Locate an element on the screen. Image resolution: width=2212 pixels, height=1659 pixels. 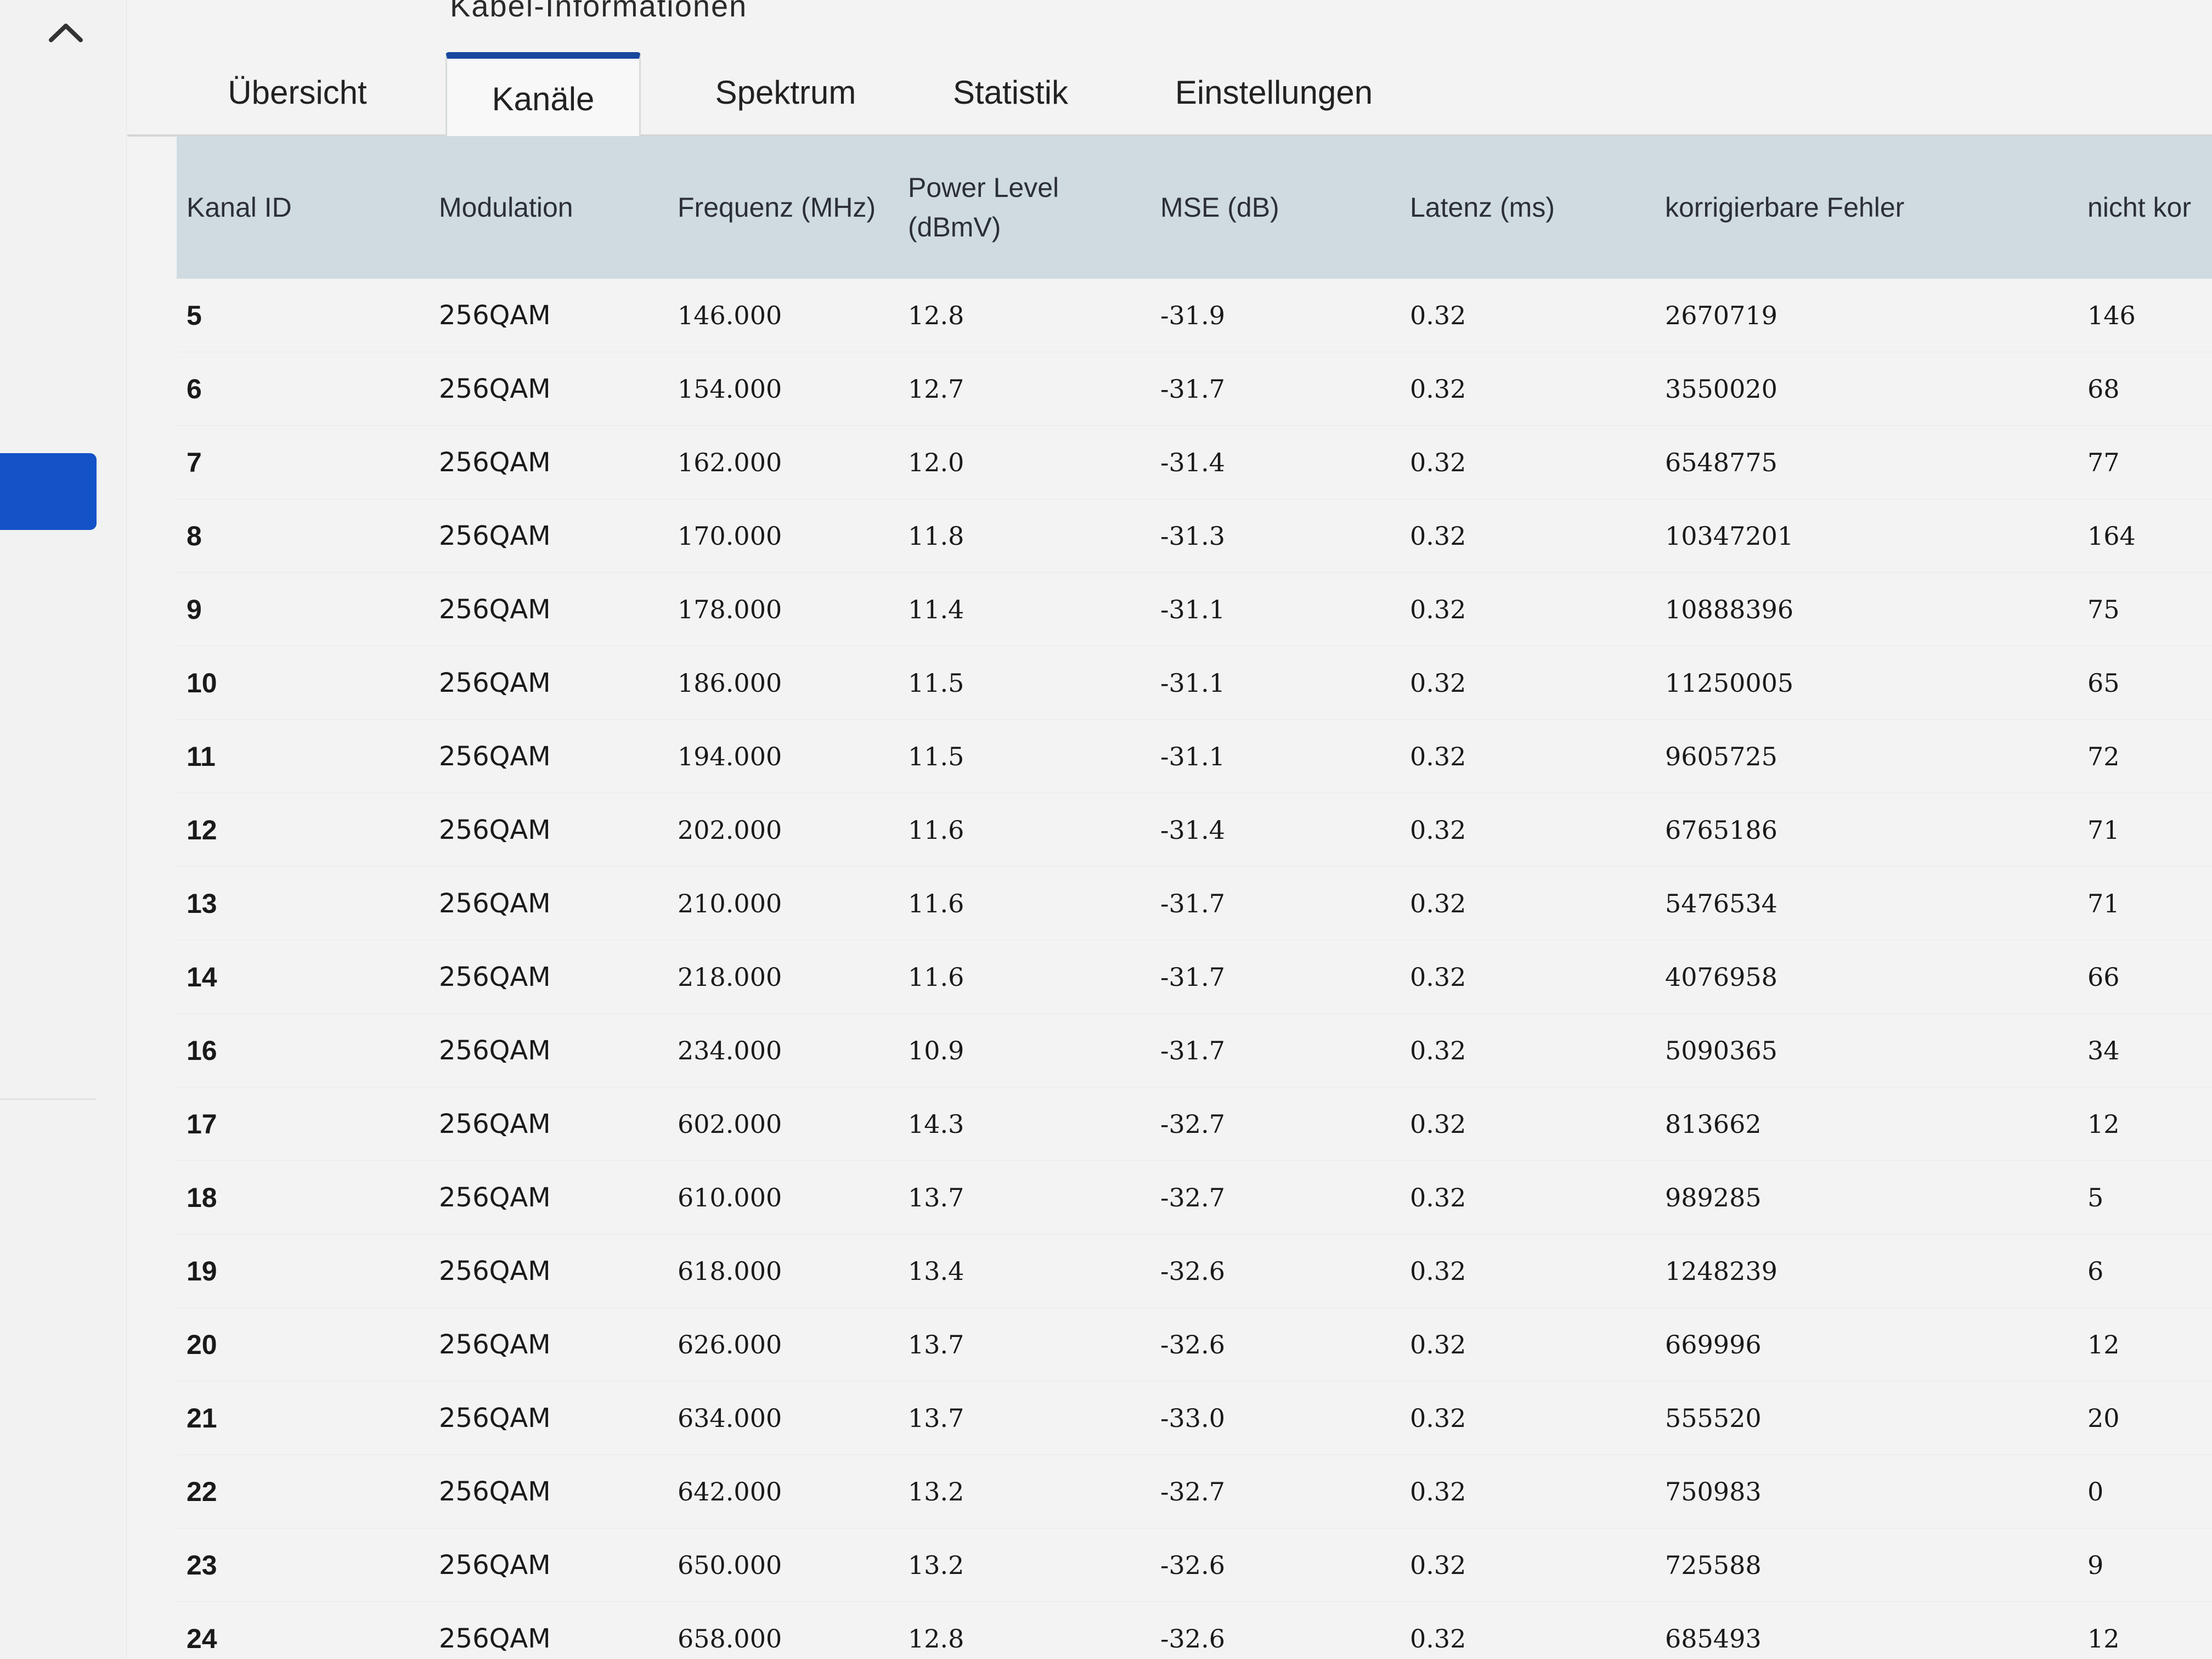
header-power-level: Power Level (dBmV) is located at coordinates (1024, 207).